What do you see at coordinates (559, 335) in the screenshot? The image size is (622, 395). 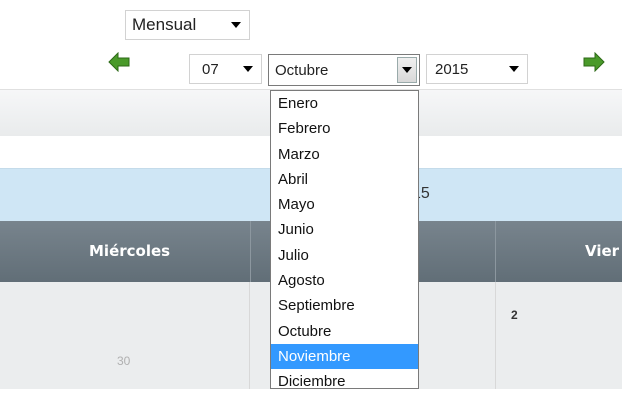 I see `day-cell: 2` at bounding box center [559, 335].